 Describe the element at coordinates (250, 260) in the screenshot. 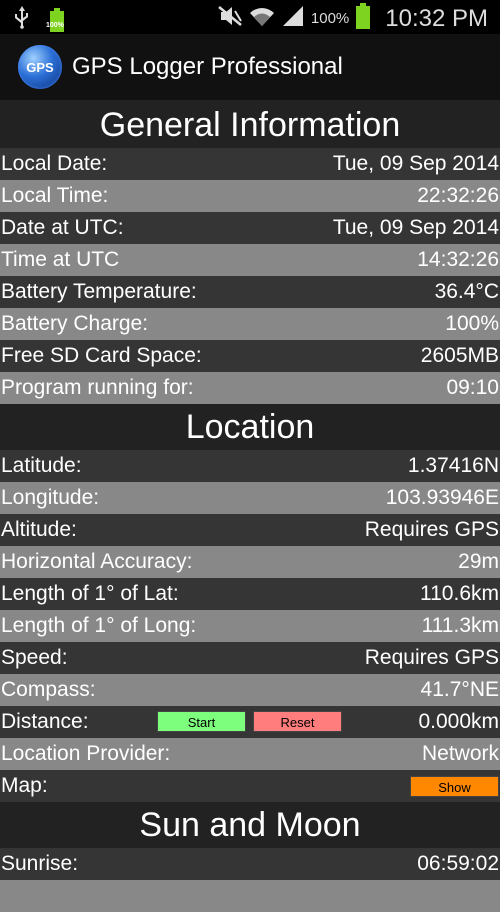

I see `row-time-utc: Time at UTC 14:32:26` at that location.